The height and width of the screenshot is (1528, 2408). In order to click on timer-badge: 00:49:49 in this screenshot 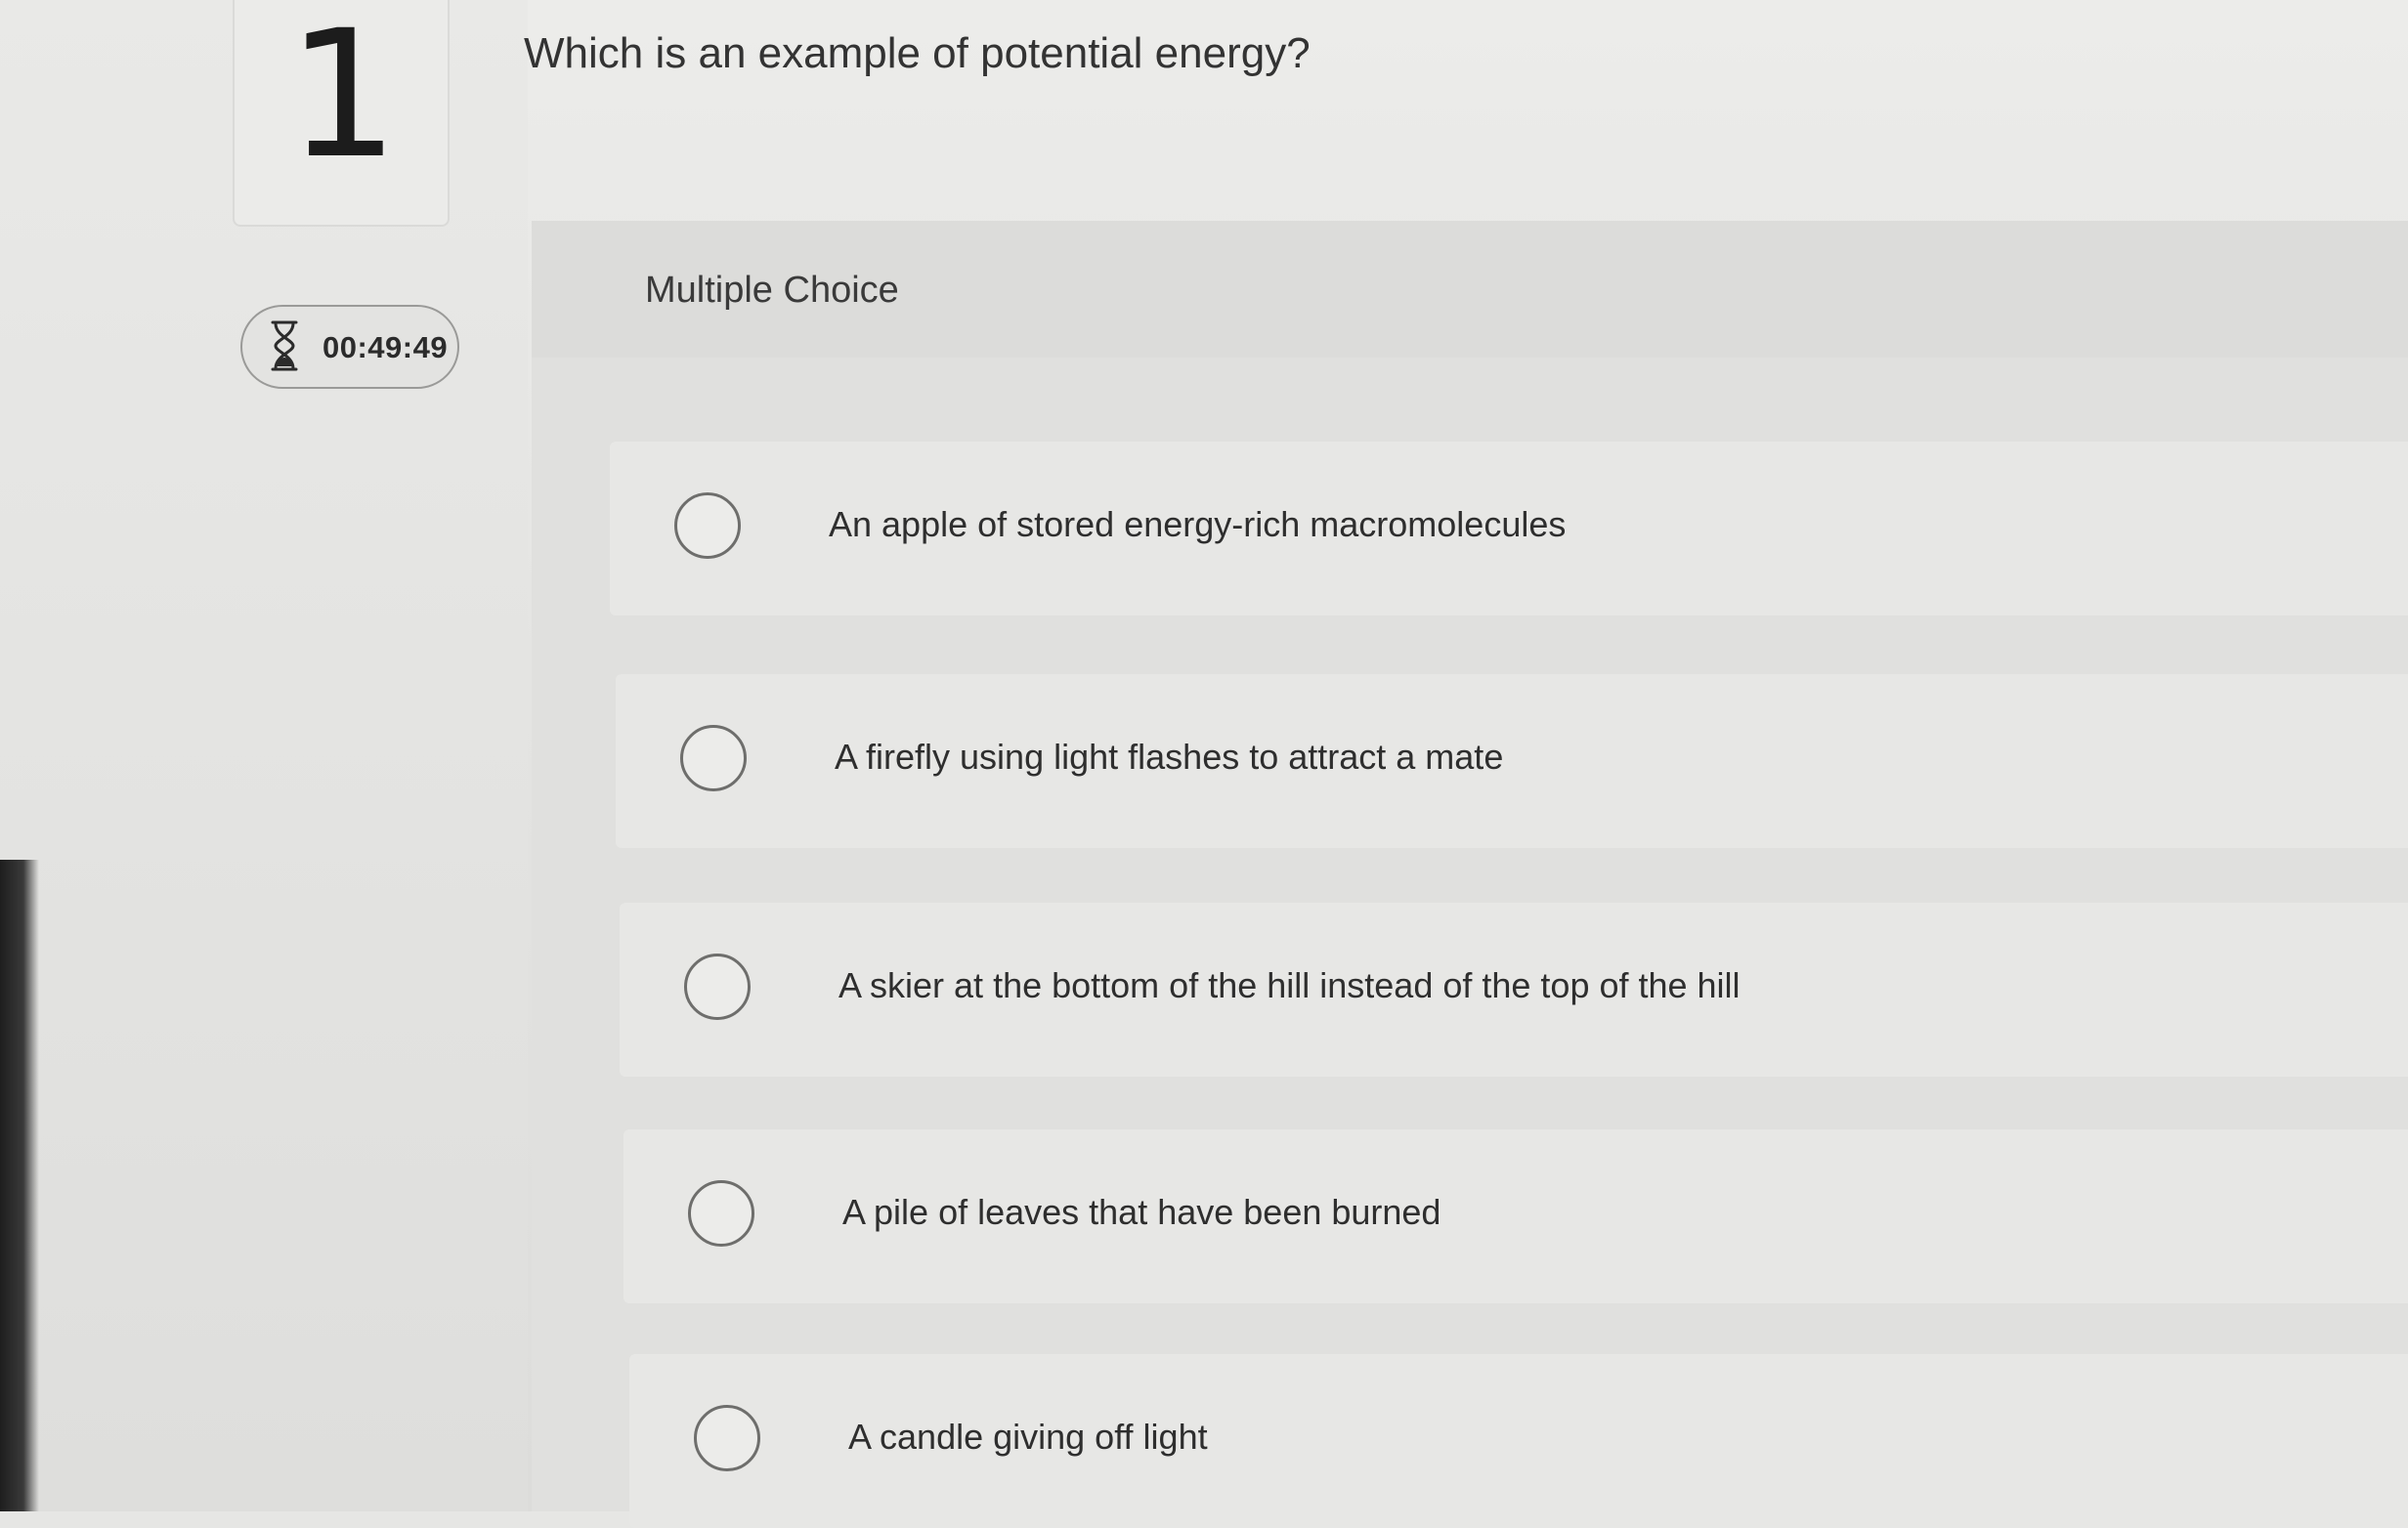, I will do `click(350, 347)`.